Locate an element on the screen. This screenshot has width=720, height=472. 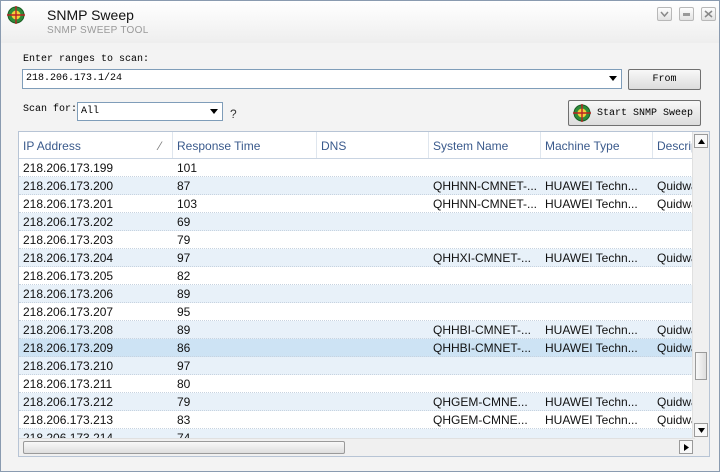
column-machine-type: Machine Type is located at coordinates (597, 145).